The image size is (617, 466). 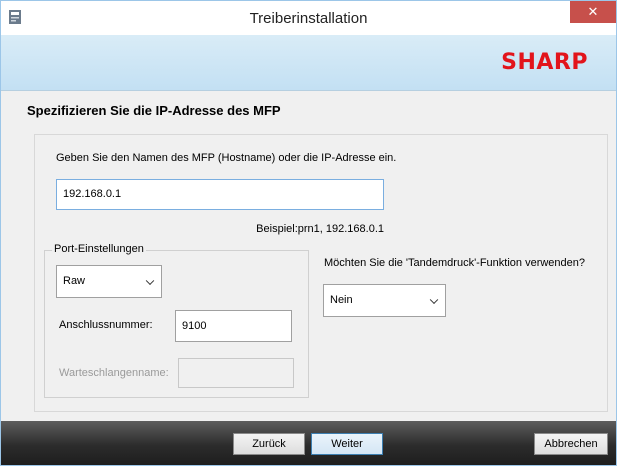 What do you see at coordinates (109, 281) in the screenshot?
I see `protocol-select: Raw` at bounding box center [109, 281].